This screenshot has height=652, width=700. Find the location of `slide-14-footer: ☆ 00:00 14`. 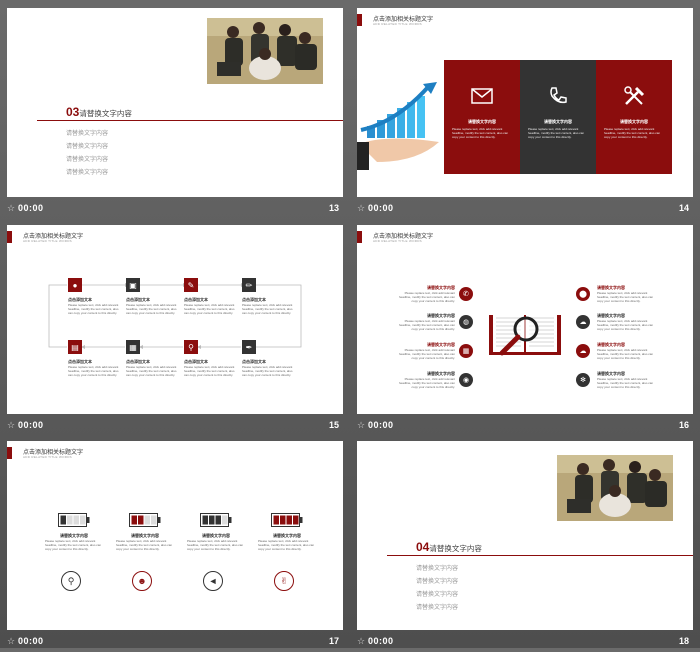

slide-14-footer: ☆ 00:00 14 is located at coordinates (525, 208).